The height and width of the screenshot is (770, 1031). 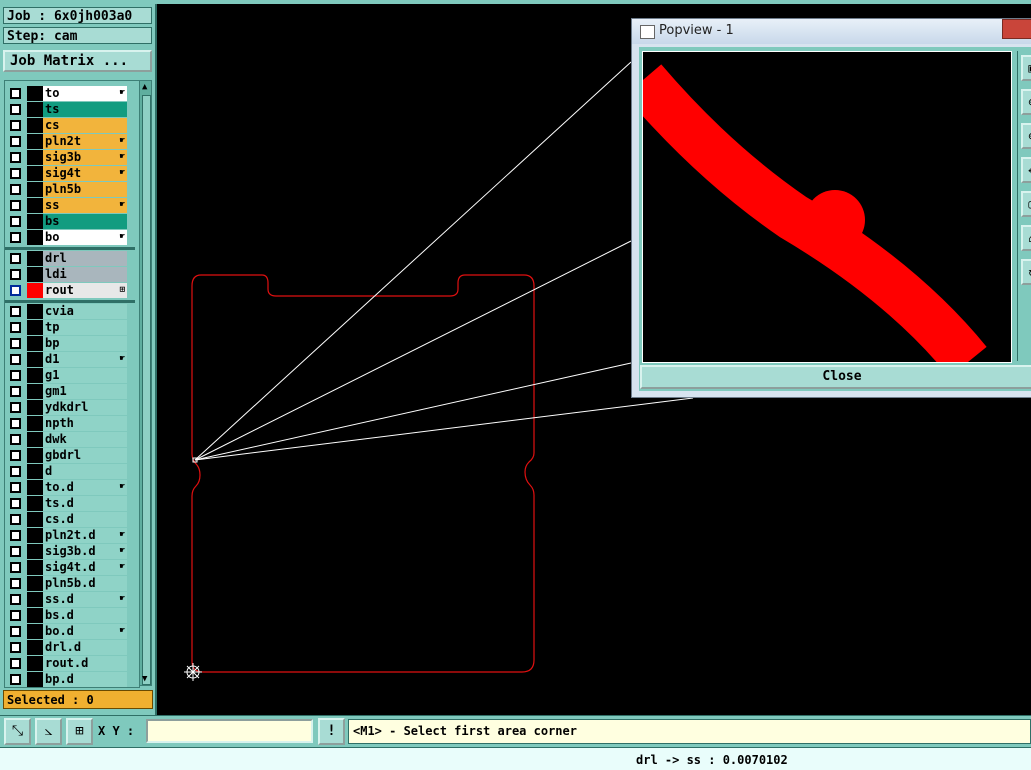 What do you see at coordinates (85, 679) in the screenshot?
I see `layer-name: bp.d` at bounding box center [85, 679].